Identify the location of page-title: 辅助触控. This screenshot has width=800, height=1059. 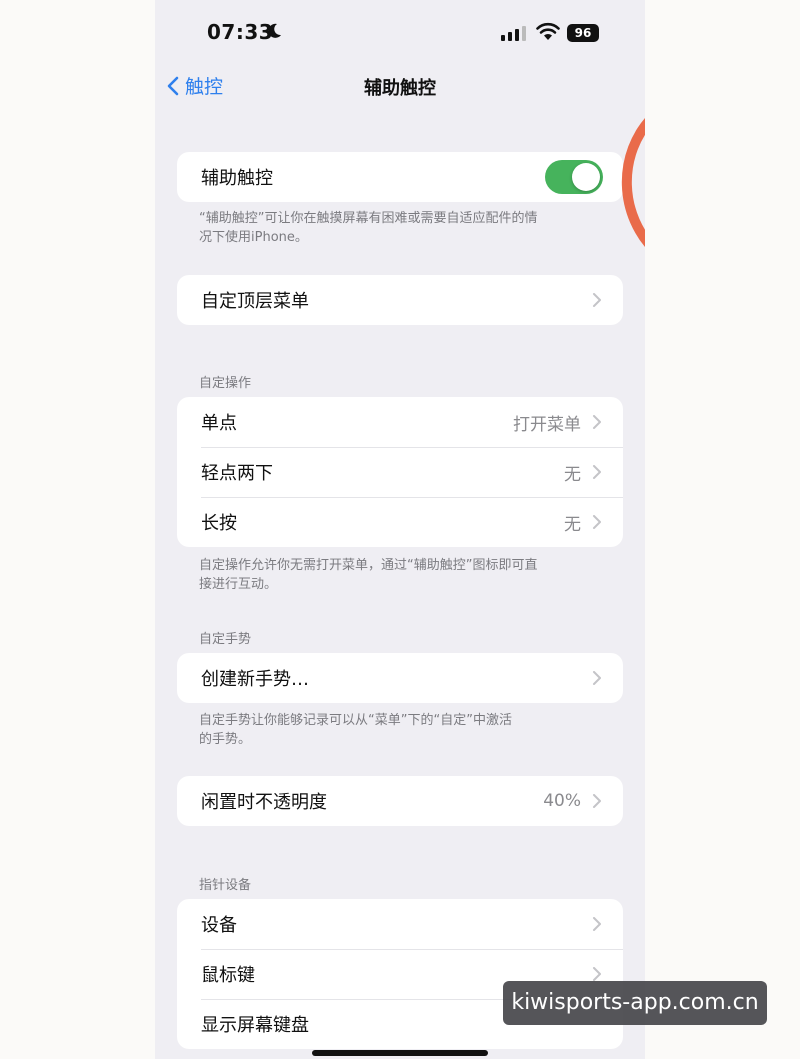
(400, 88).